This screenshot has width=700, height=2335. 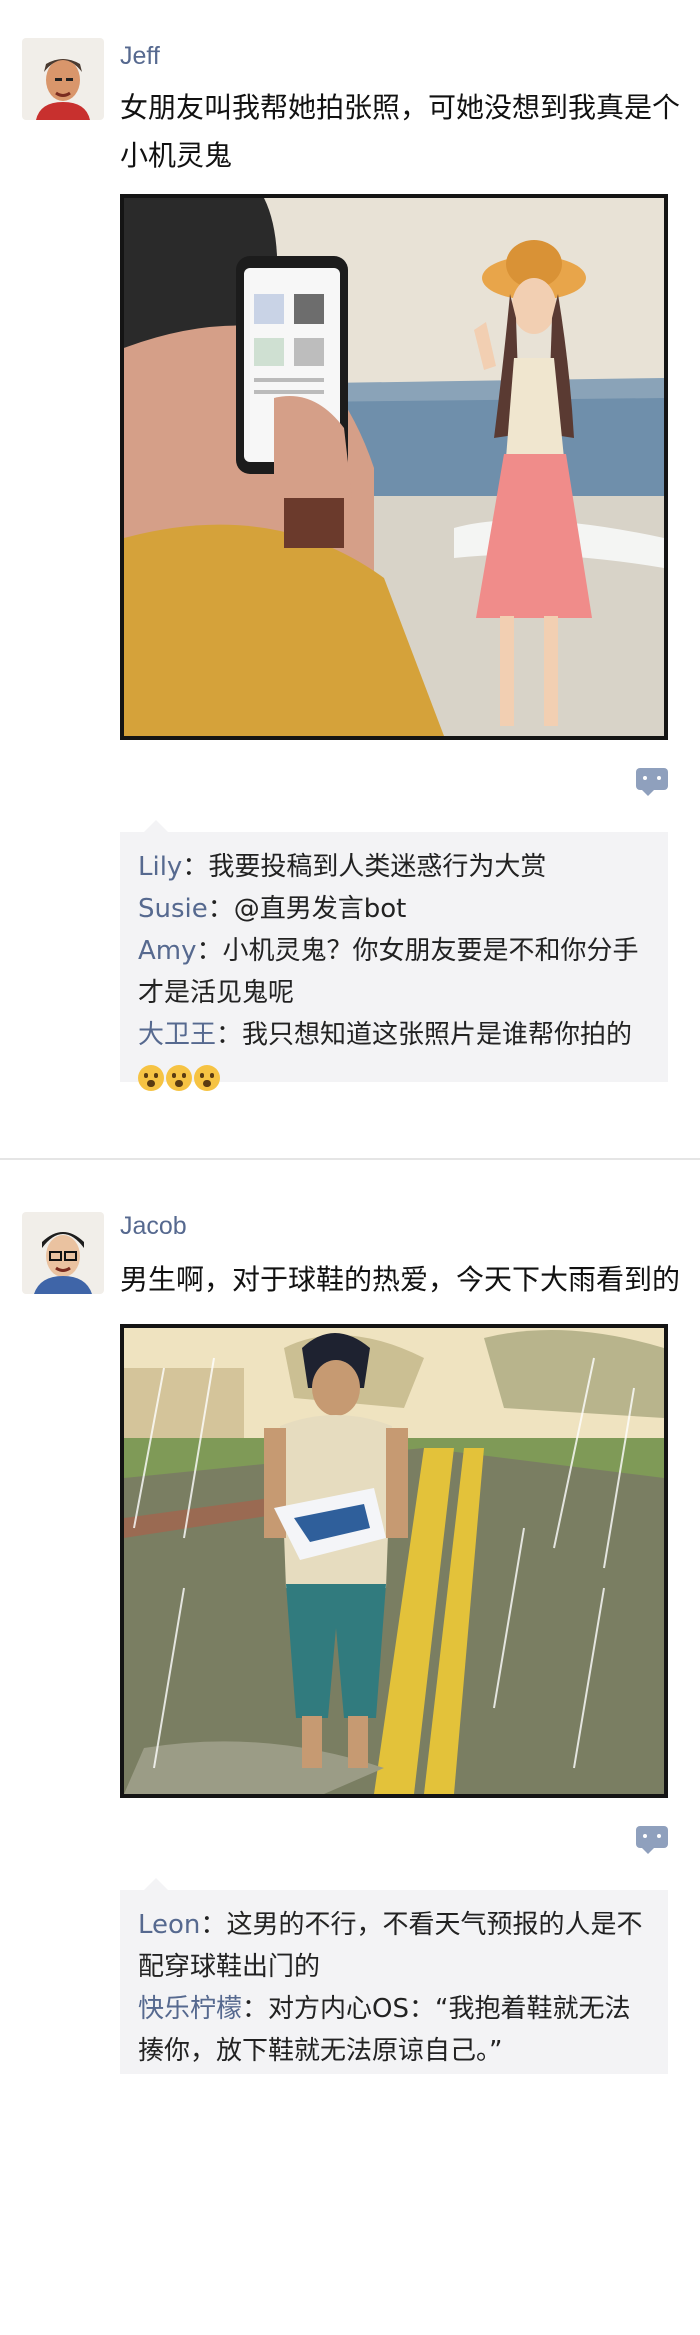 I want to click on username: Jeff, so click(x=140, y=56).